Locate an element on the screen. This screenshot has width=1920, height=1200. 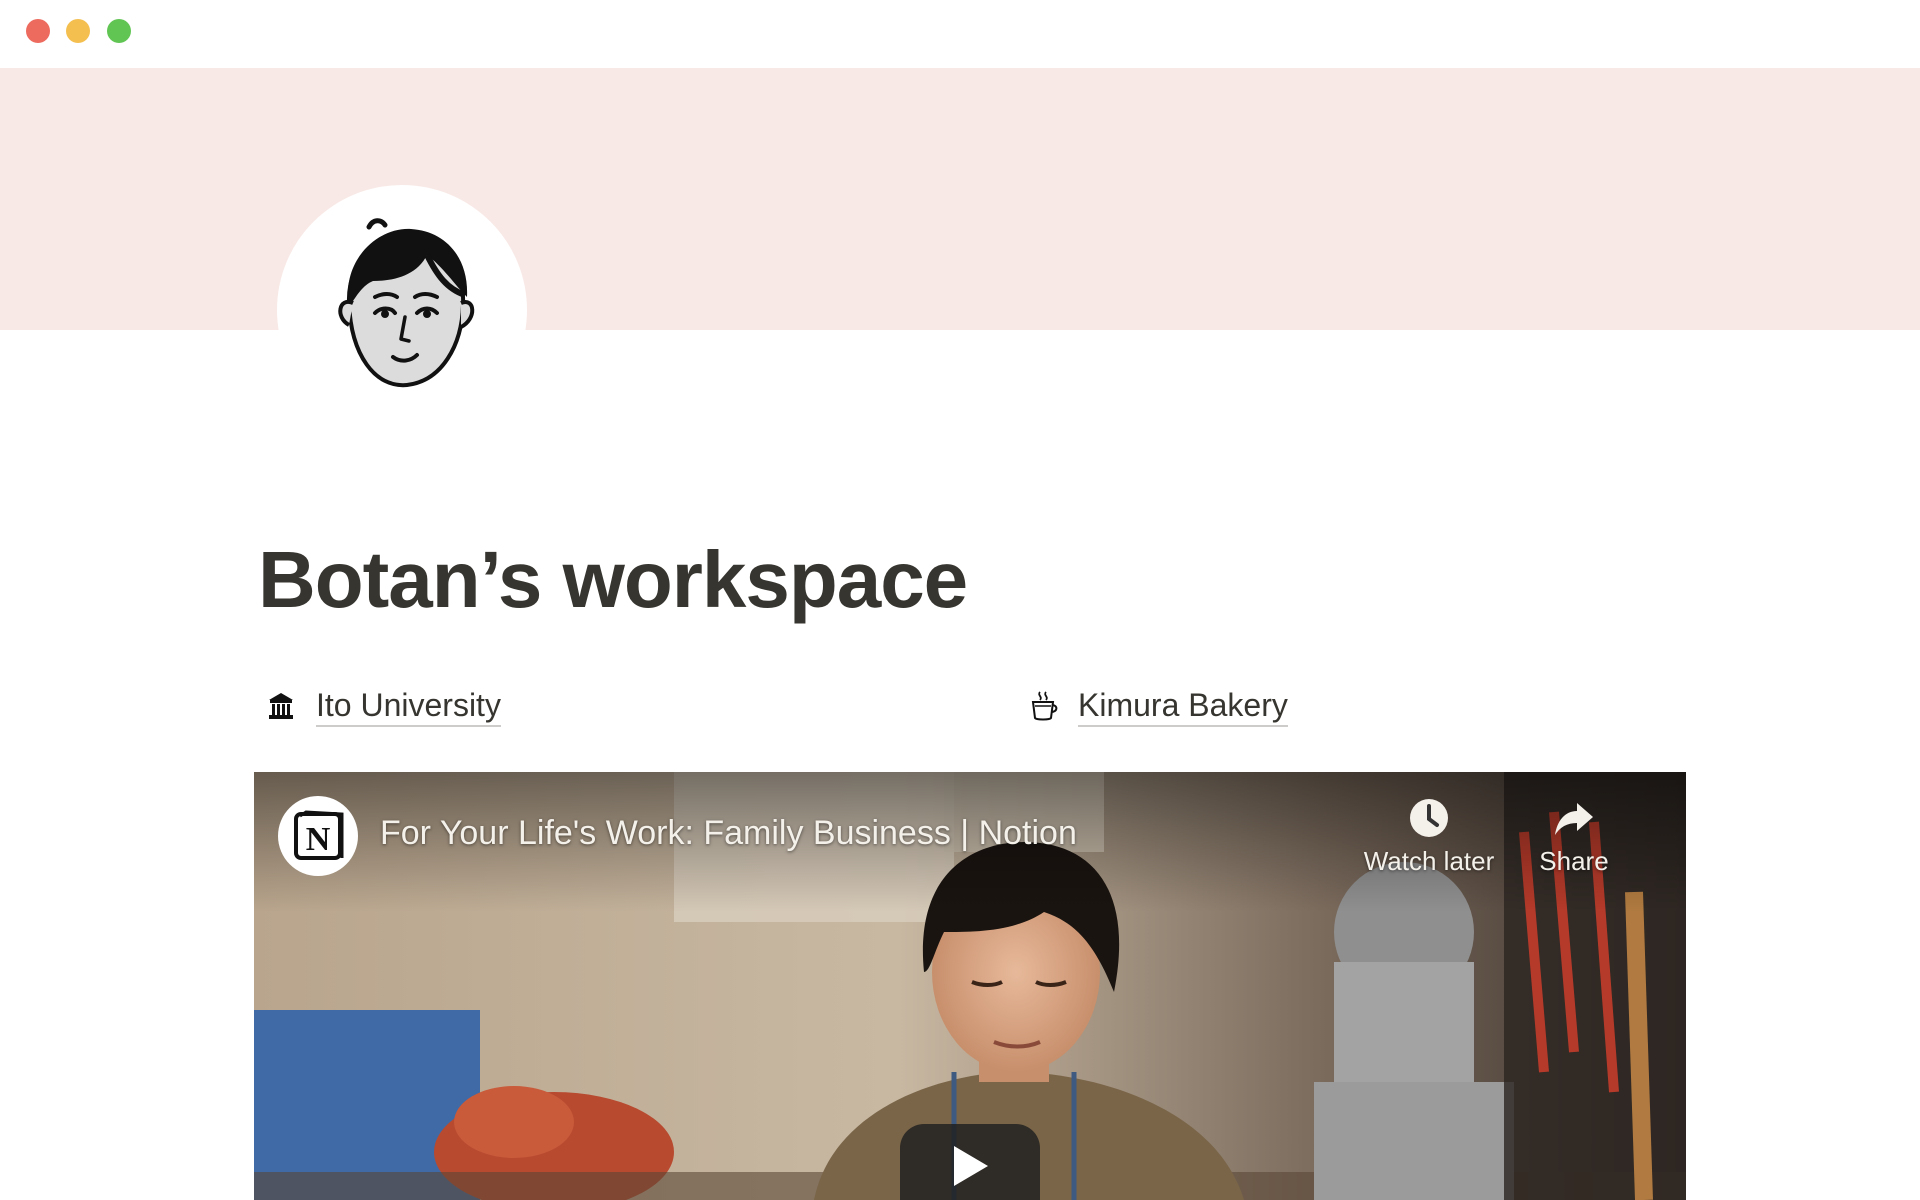
link-kimura-bakery: Kimura Bakery is located at coordinates (1158, 706).